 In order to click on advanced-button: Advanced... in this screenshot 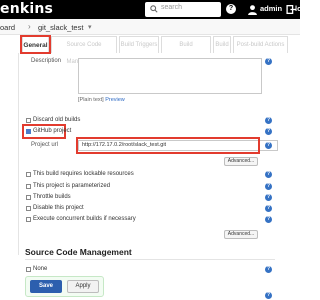, I will do `click(241, 161)`.